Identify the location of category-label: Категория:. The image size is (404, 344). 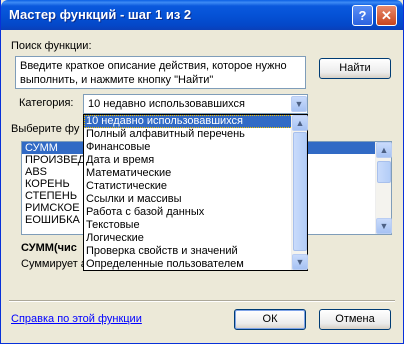
(46, 103).